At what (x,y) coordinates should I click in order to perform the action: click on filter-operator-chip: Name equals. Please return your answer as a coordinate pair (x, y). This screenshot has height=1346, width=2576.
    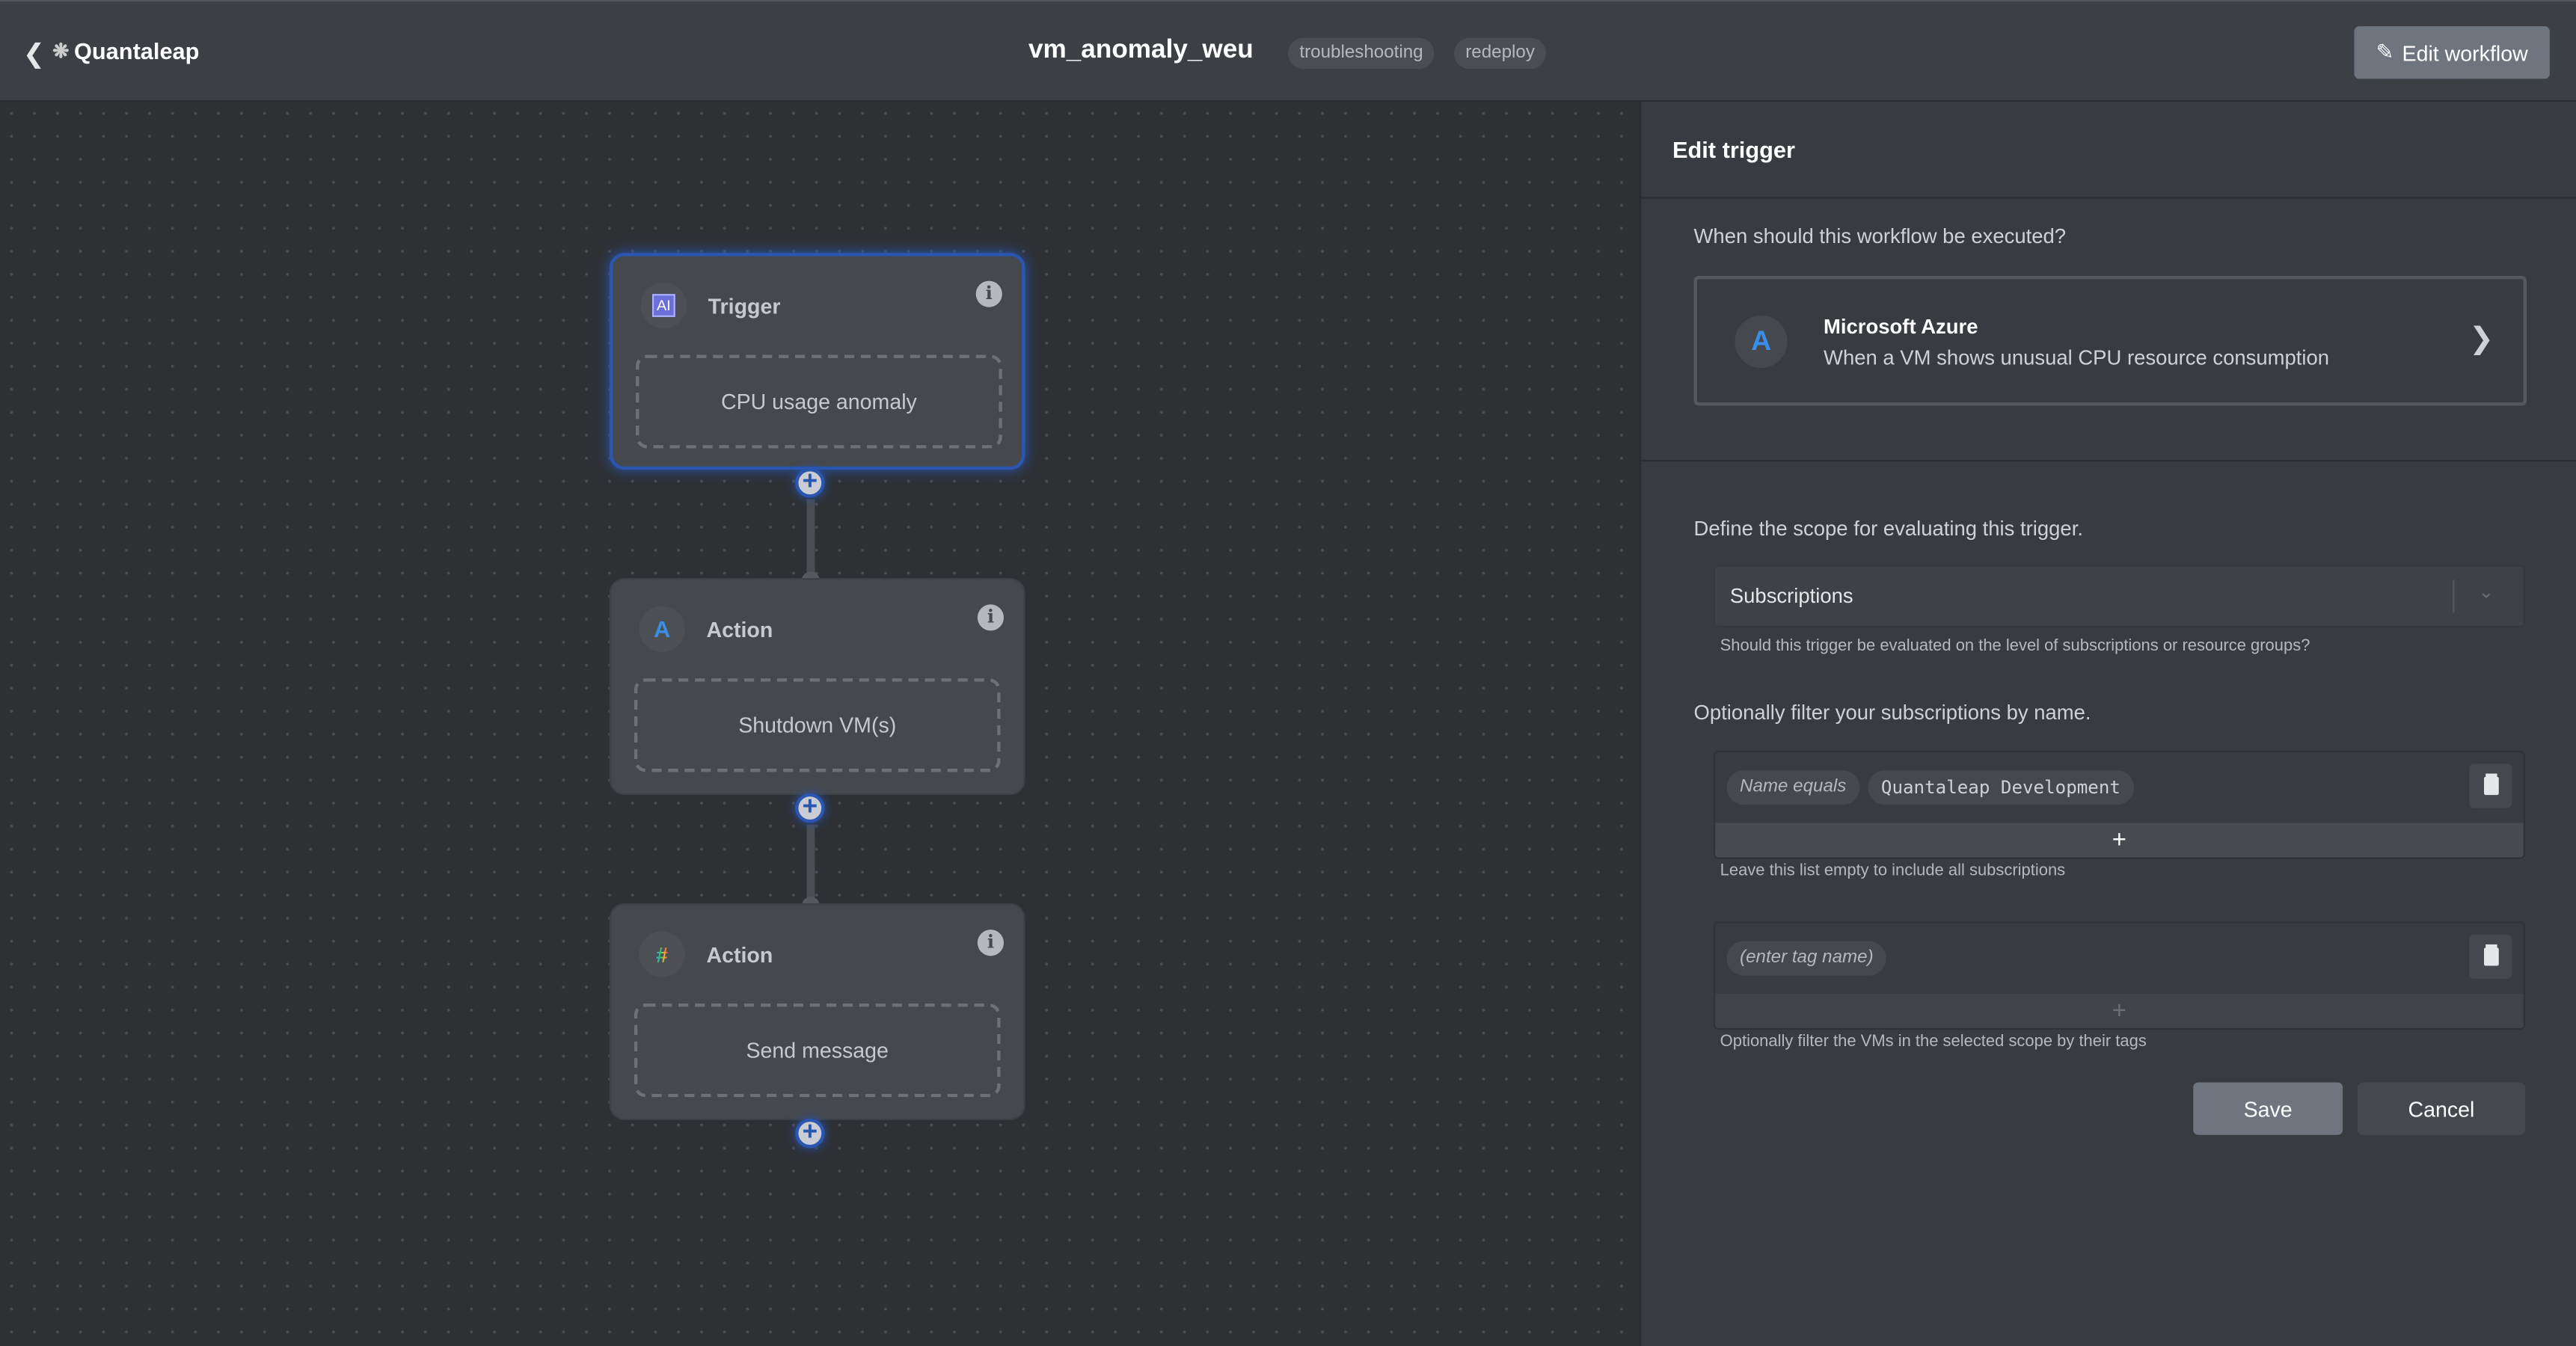
    Looking at the image, I should click on (1792, 787).